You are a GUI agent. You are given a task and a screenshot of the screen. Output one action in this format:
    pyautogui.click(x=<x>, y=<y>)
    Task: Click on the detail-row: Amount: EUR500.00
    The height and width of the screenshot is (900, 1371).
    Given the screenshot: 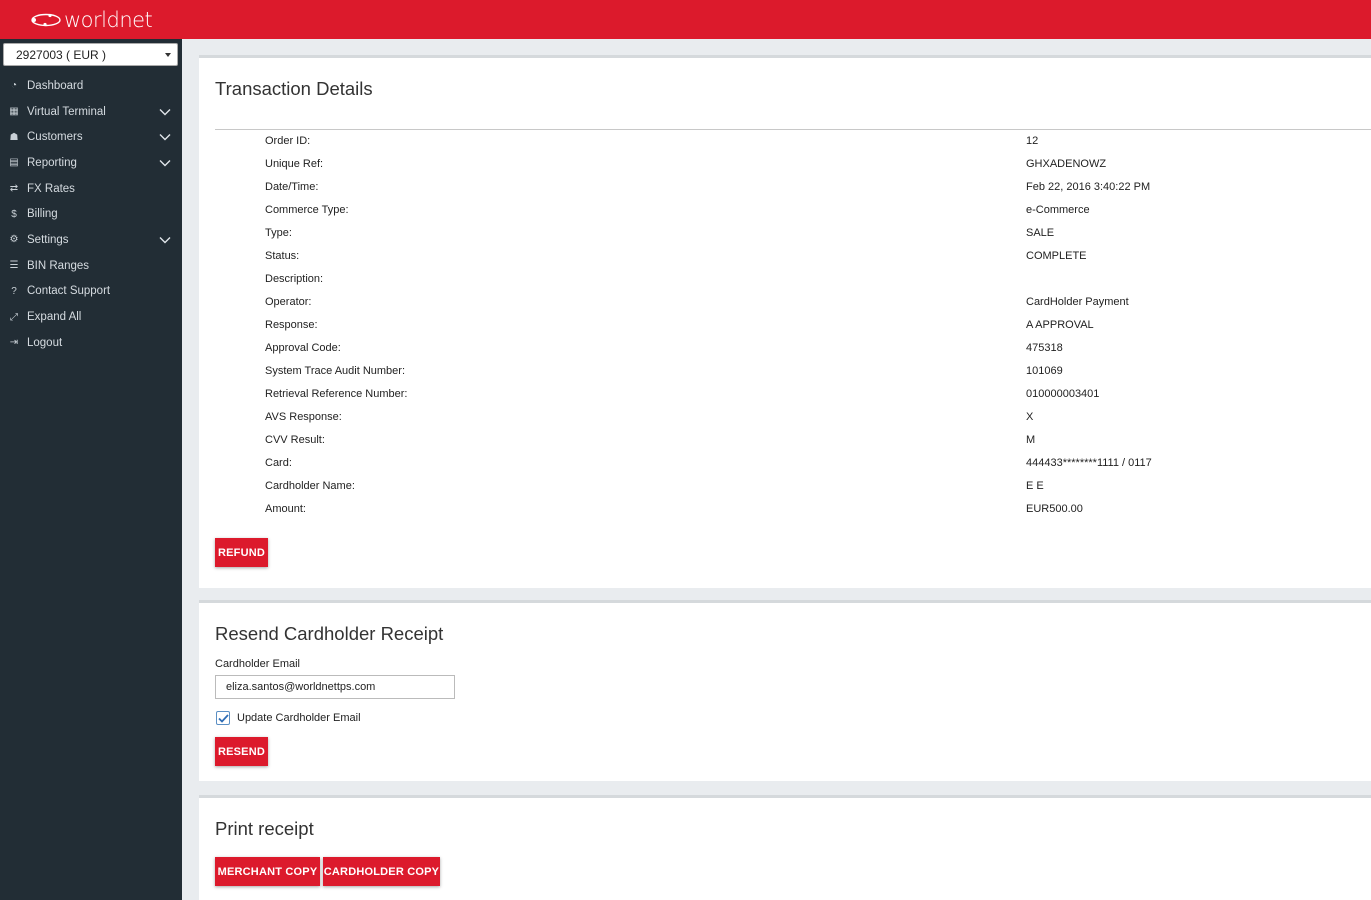 What is the action you would take?
    pyautogui.click(x=815, y=514)
    